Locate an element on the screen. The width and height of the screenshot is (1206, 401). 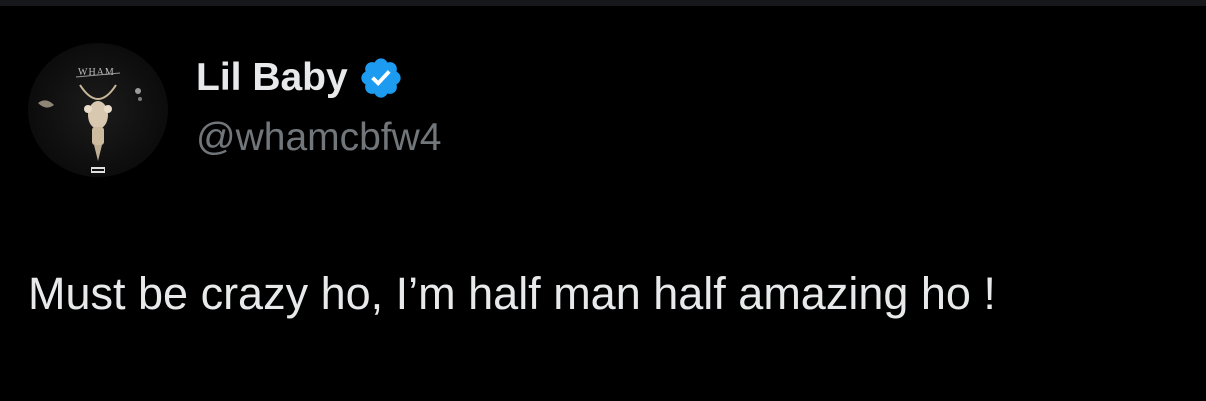
album-cover-avatar-icon: WHAM is located at coordinates (90, 120).